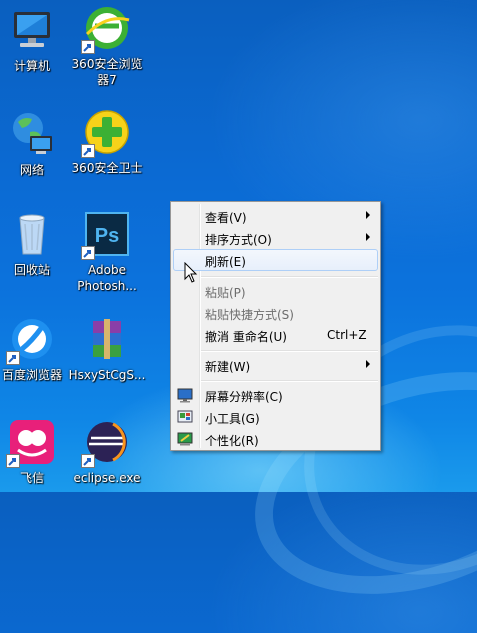 This screenshot has width=477, height=633. Describe the element at coordinates (32, 234) in the screenshot. I see `recycle-bin-icon` at that location.